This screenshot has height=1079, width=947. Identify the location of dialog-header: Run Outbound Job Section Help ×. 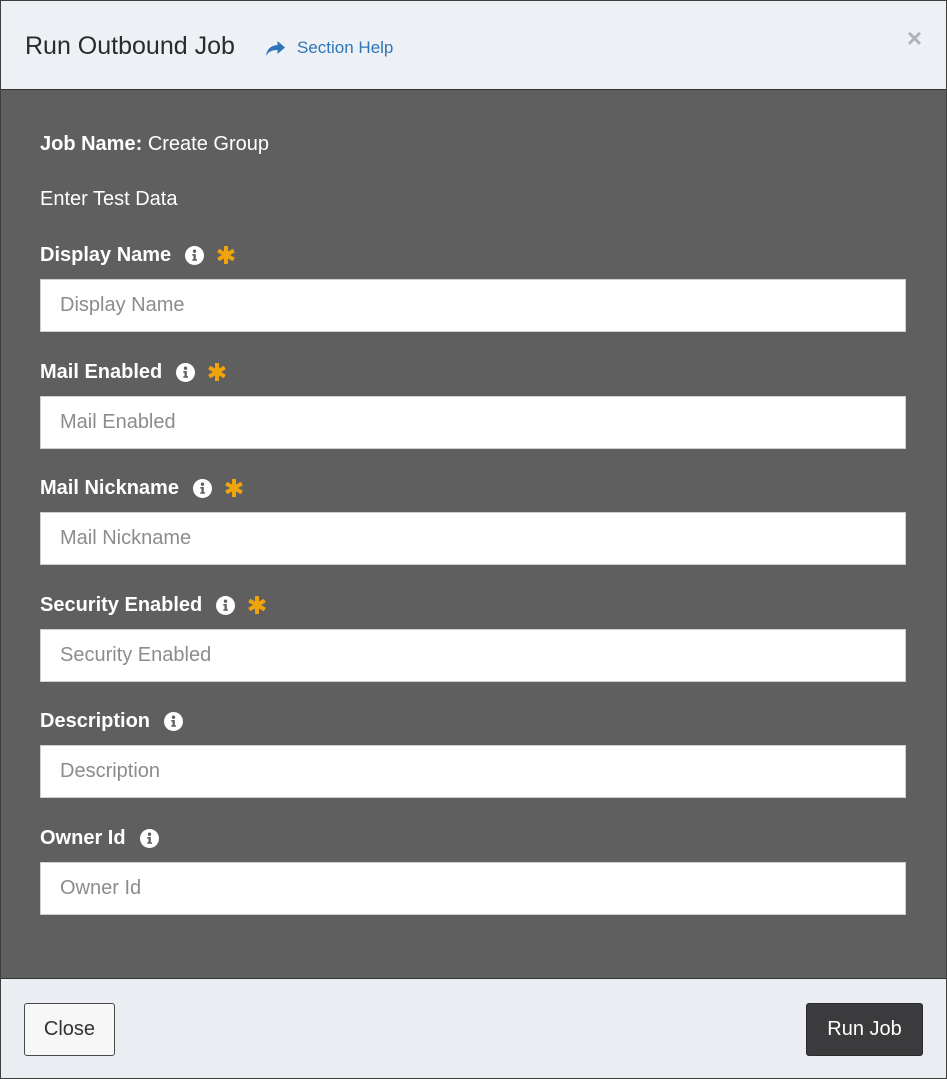
(473, 45).